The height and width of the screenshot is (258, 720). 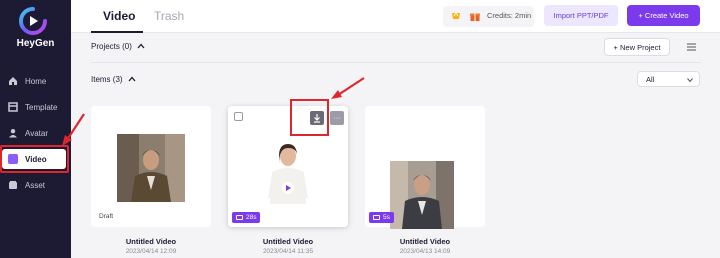 I want to click on top-bar: Video Trash, so click(x=395, y=16).